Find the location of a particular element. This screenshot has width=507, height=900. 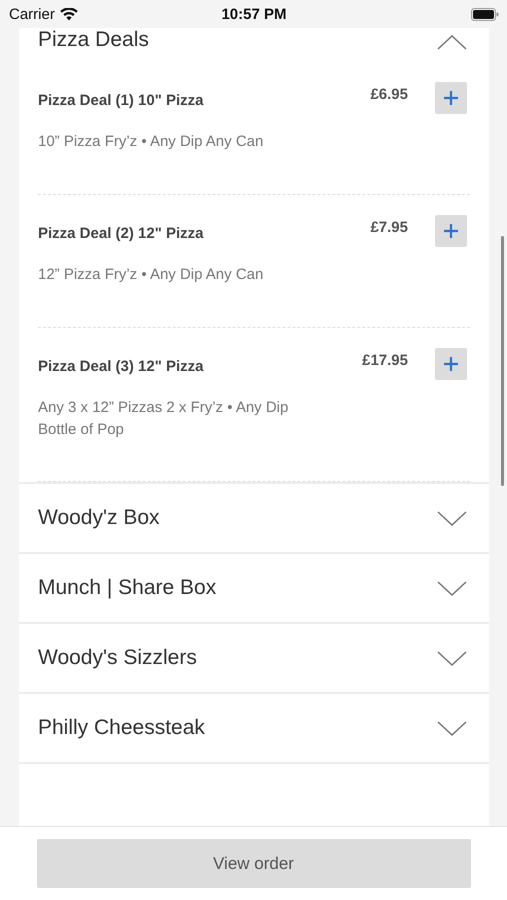

carrier-label: Carrier is located at coordinates (32, 14).